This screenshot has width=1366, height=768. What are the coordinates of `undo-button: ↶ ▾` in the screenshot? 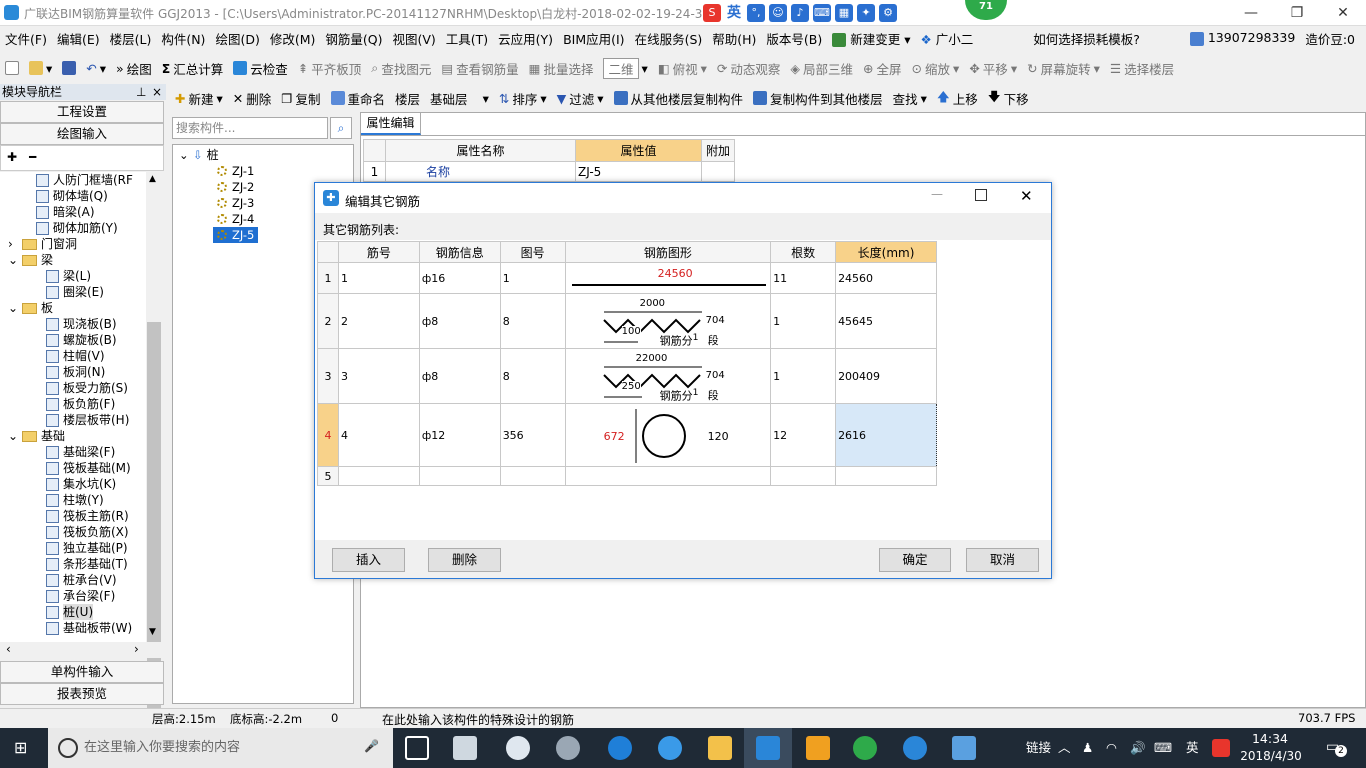 It's located at (96, 68).